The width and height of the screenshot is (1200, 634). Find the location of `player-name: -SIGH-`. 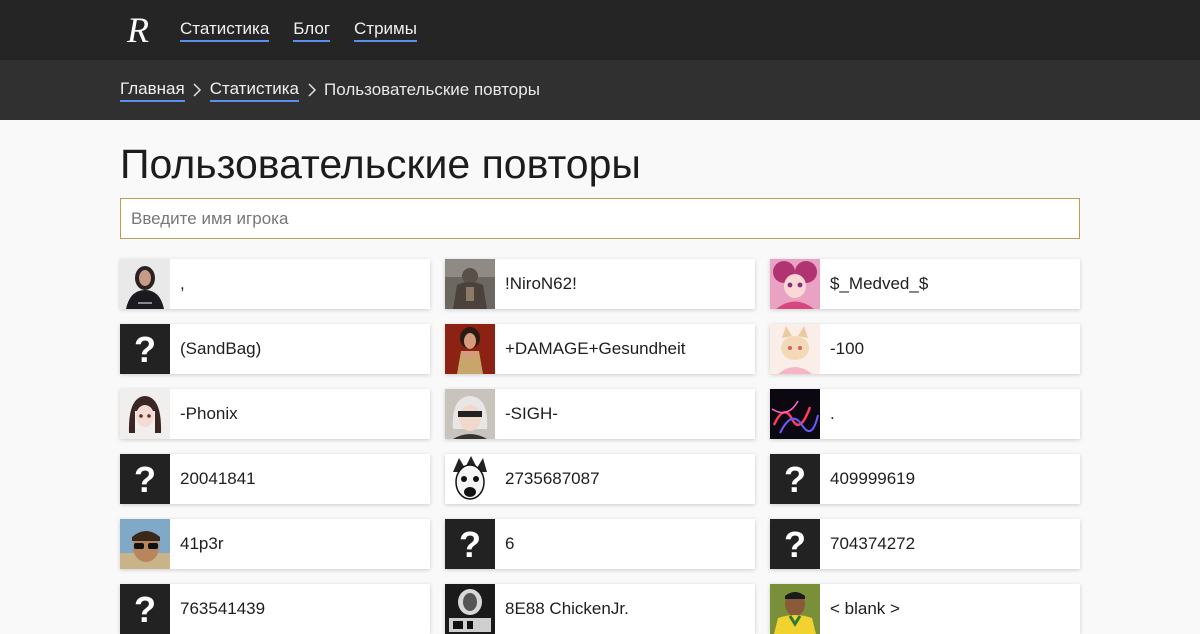

player-name: -SIGH- is located at coordinates (531, 413).